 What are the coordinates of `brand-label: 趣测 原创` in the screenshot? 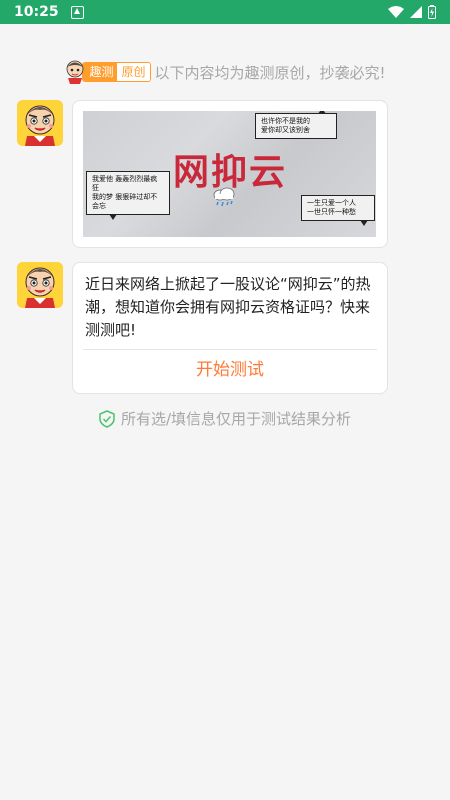 It's located at (116, 72).